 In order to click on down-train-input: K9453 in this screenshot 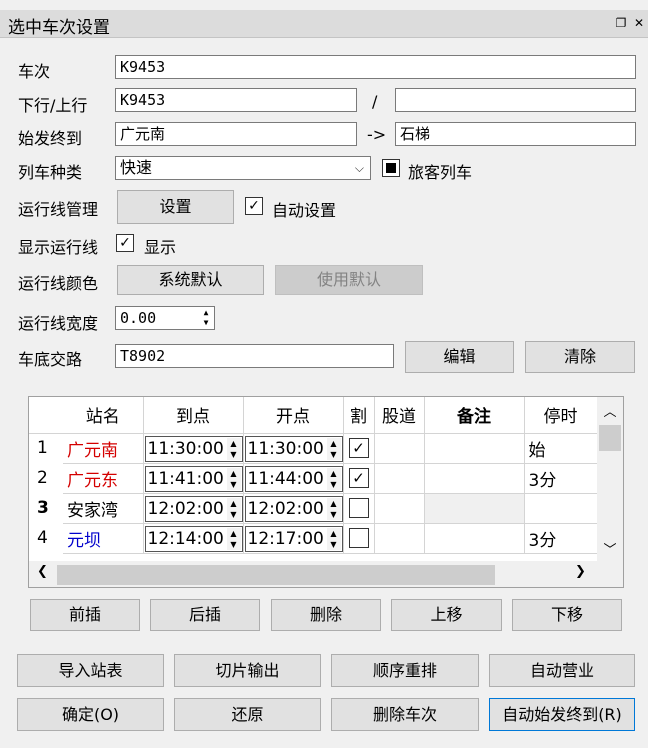, I will do `click(236, 100)`.